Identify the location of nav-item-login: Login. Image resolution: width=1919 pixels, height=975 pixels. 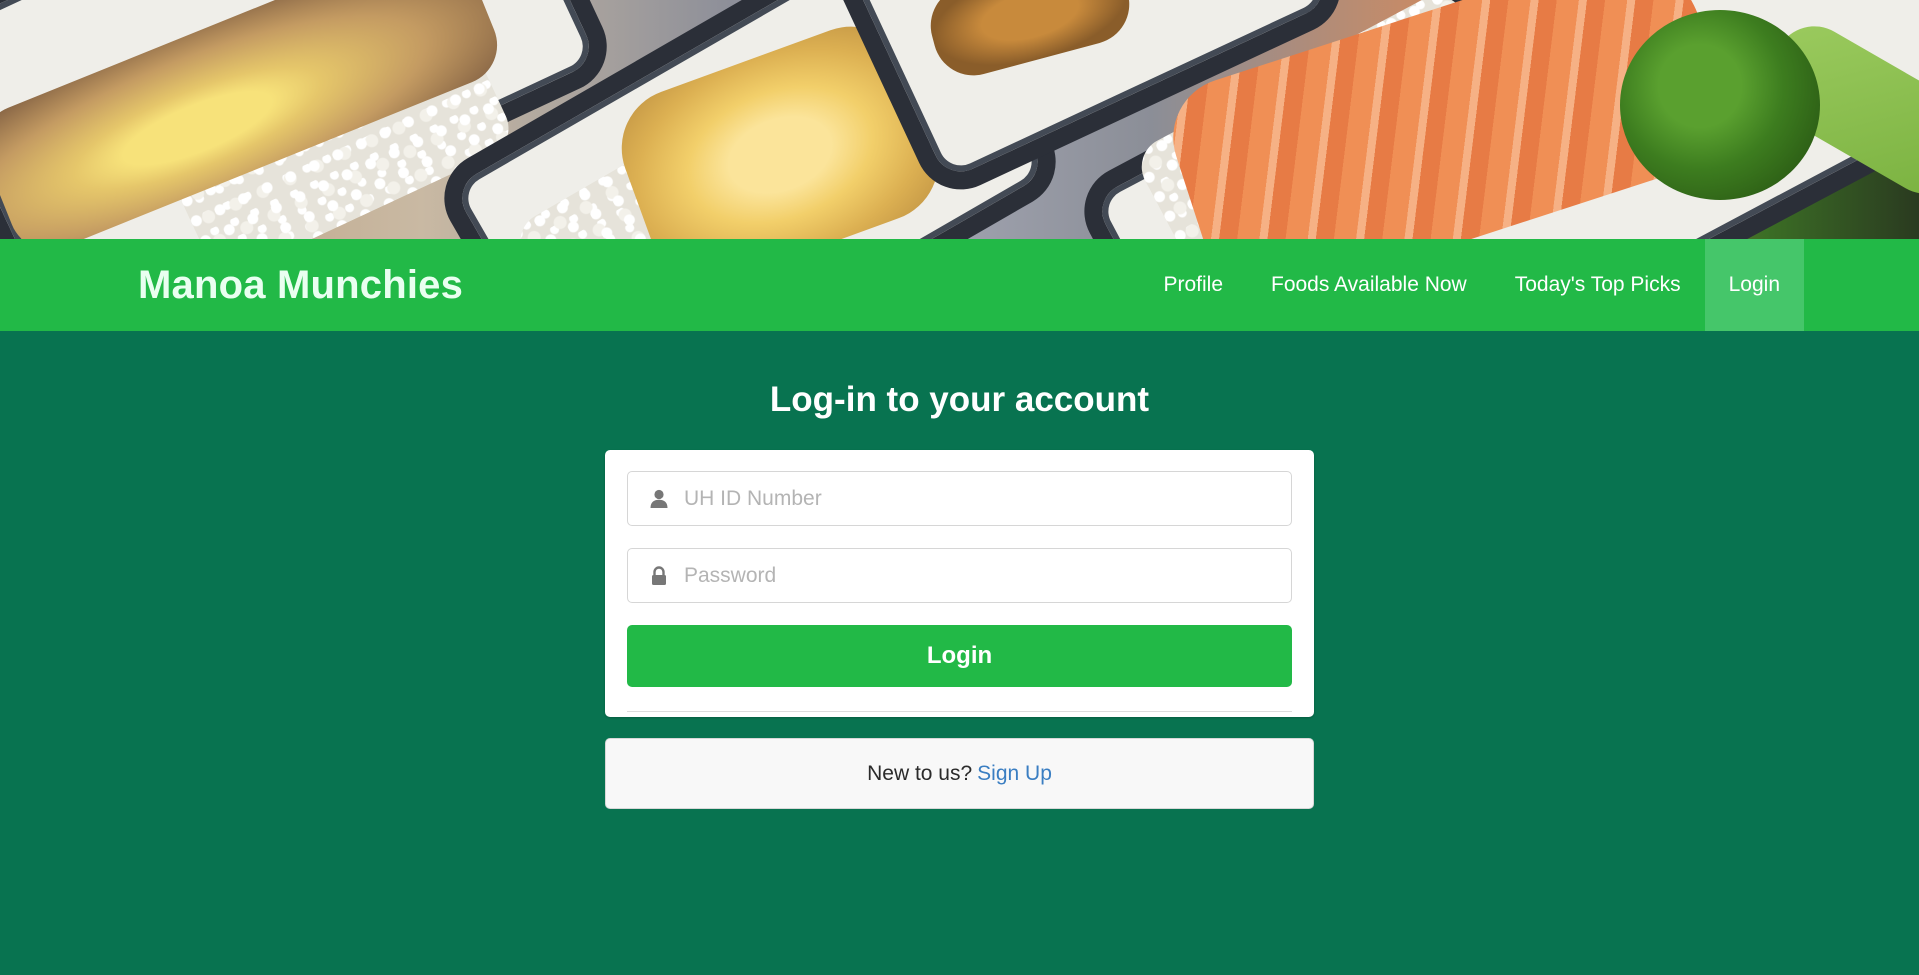
(1754, 285).